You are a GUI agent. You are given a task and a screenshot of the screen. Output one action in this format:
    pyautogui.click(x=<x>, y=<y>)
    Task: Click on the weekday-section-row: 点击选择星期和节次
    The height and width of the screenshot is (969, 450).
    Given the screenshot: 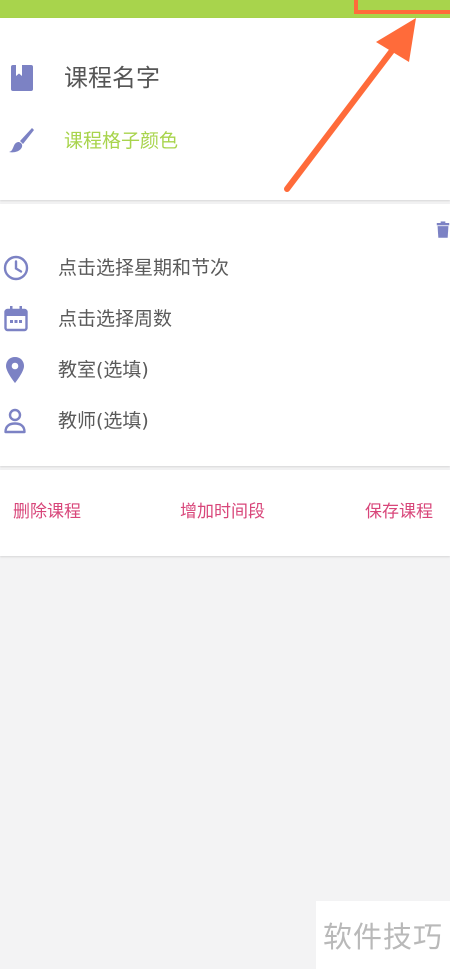 What is the action you would take?
    pyautogui.click(x=225, y=268)
    